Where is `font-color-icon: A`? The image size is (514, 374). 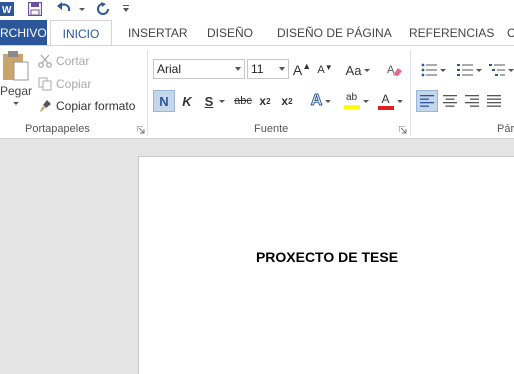 font-color-icon: A is located at coordinates (385, 100).